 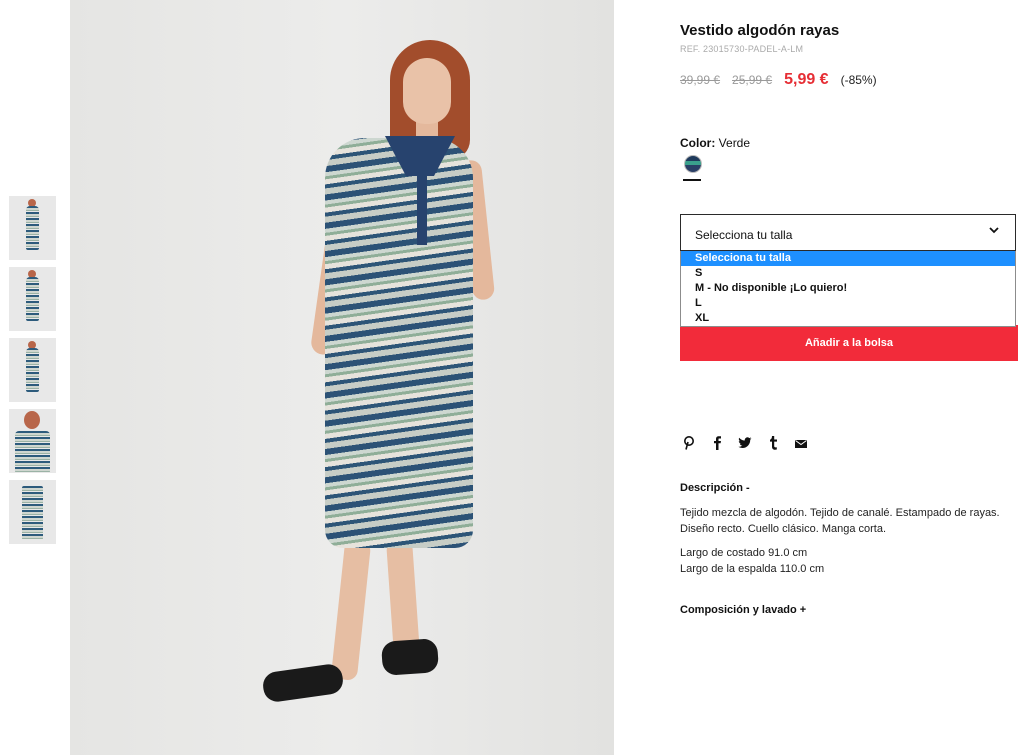 What do you see at coordinates (848, 303) in the screenshot?
I see `size-option-l: L` at bounding box center [848, 303].